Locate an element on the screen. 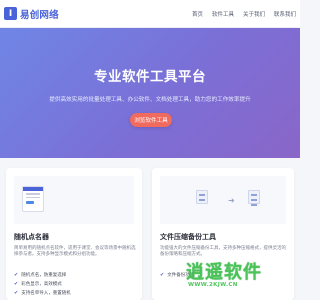 The image size is (320, 300). main-nav: 首页 软件工具 关于我们 联系我们 is located at coordinates (239, 14).